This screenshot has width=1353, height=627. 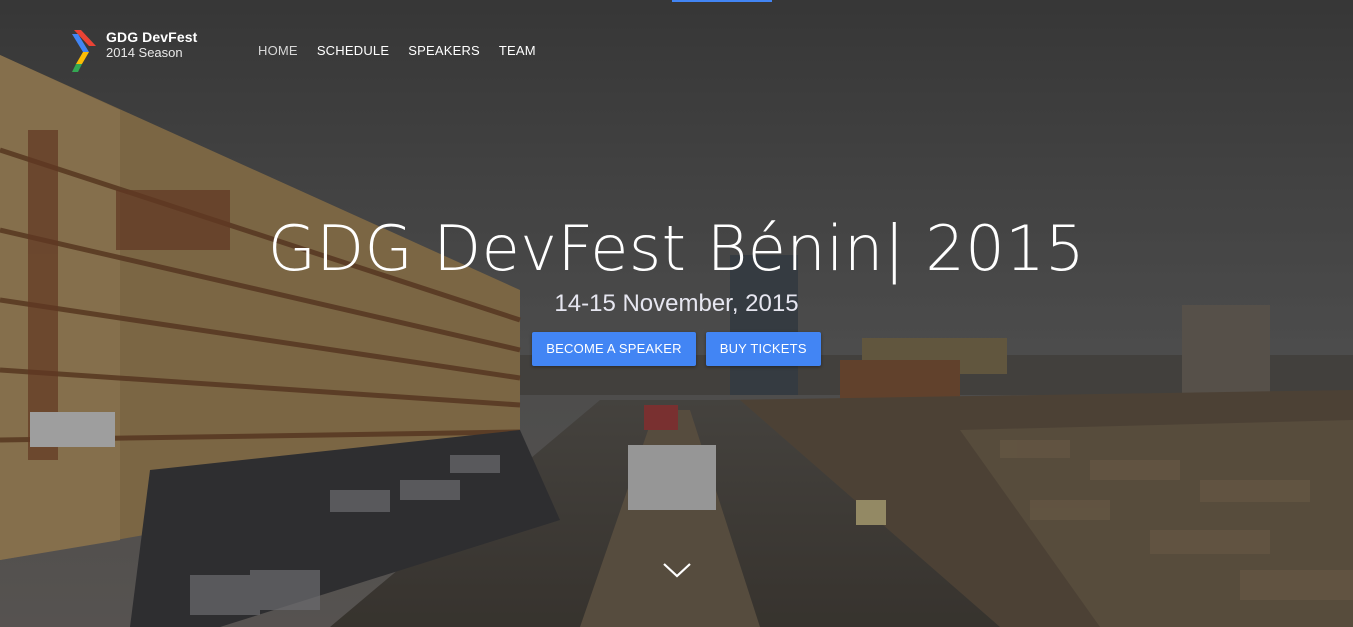 I want to click on logo-subtitle: 2014 Season, so click(x=144, y=52).